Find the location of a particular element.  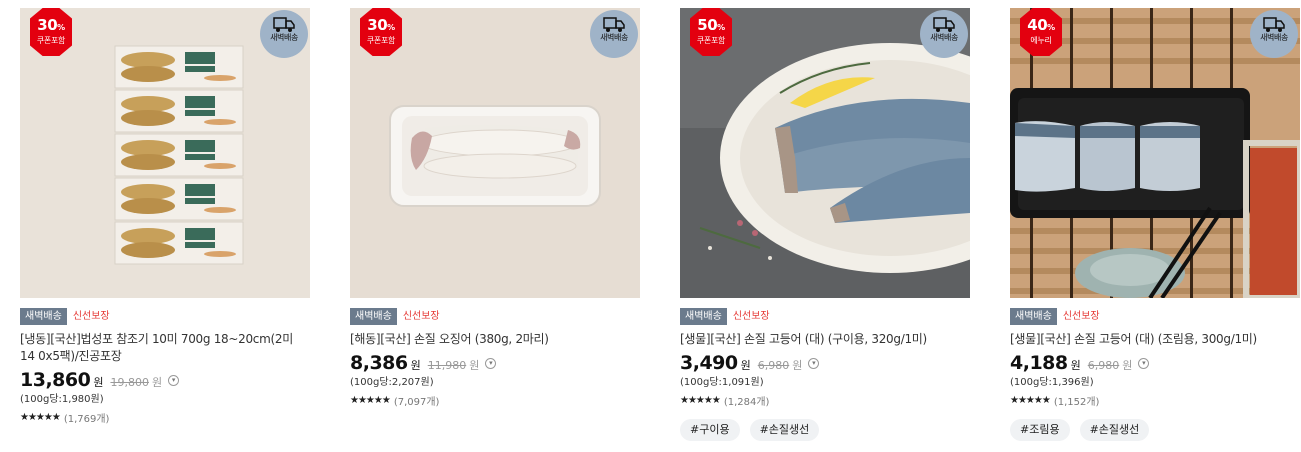

sale-price: 3,490 is located at coordinates (709, 363).